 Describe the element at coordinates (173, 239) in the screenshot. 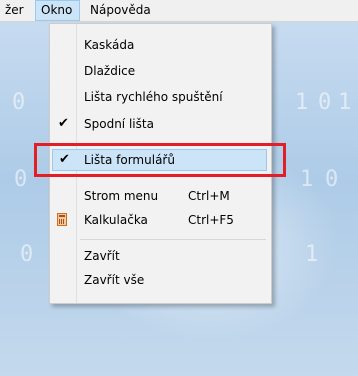

I see `menu-separator` at that location.